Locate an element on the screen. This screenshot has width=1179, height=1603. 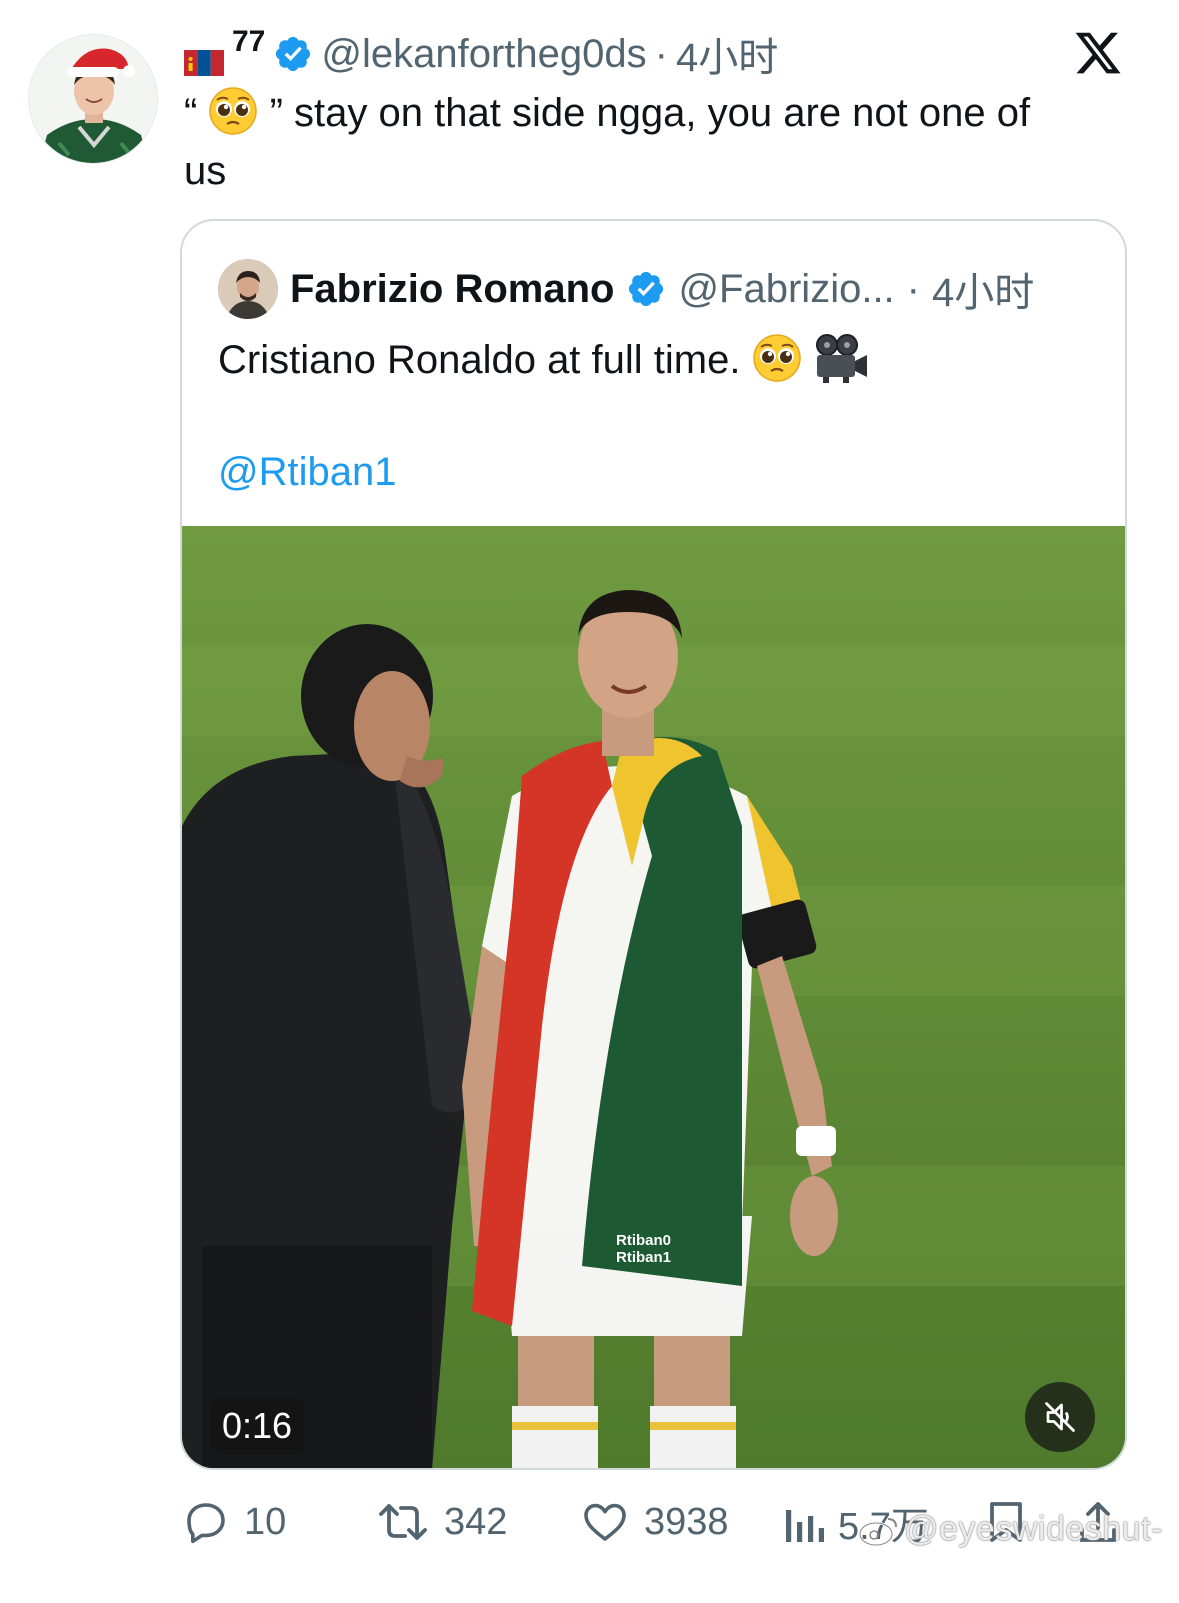
mention-link: @Rtiban1 is located at coordinates (307, 472).